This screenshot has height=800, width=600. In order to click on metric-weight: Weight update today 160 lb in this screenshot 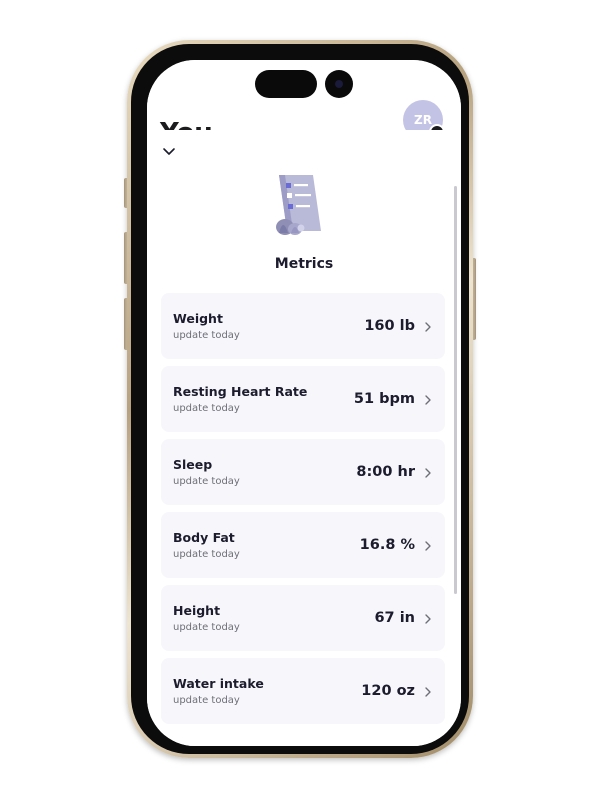, I will do `click(303, 326)`.